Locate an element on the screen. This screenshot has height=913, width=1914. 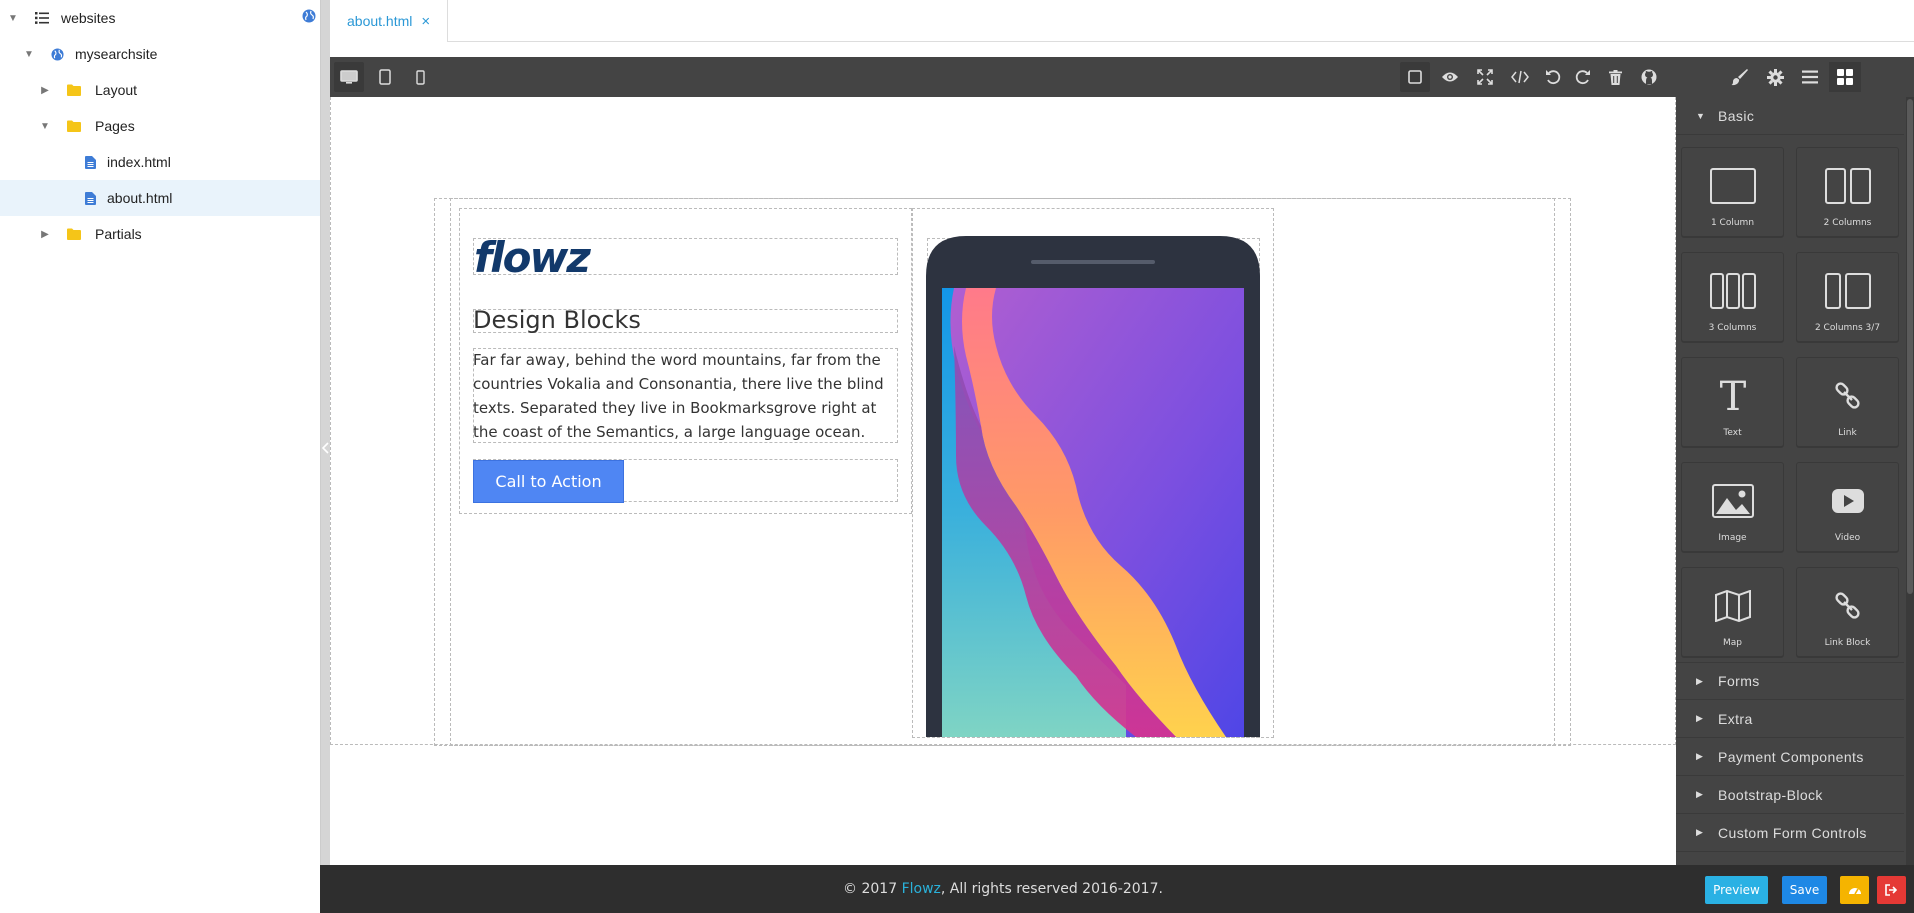
paint-brush-icon is located at coordinates (1739, 77).